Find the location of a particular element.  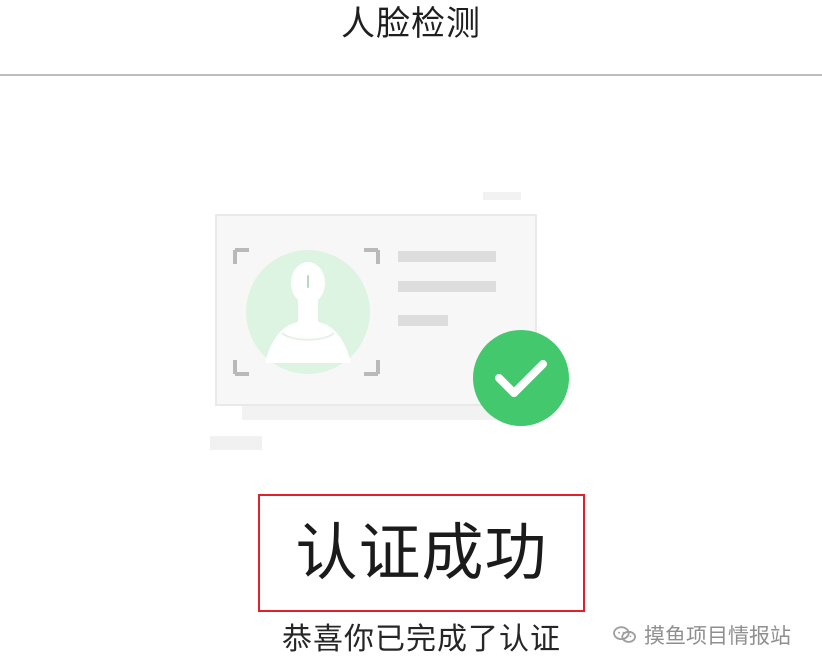

avatar-icon is located at coordinates (308, 312).